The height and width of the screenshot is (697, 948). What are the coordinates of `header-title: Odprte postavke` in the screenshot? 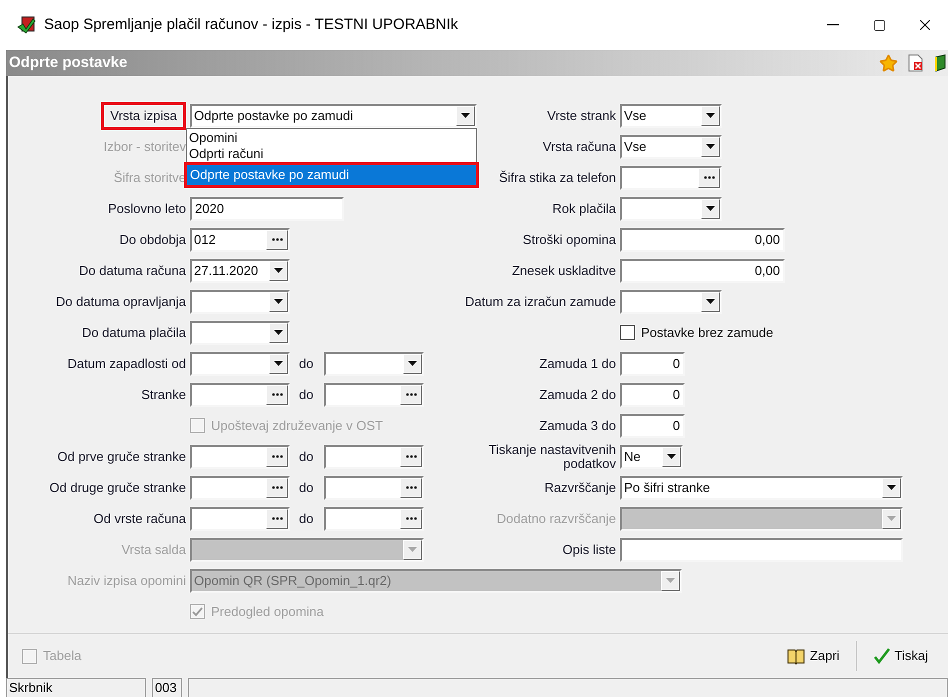 It's located at (68, 62).